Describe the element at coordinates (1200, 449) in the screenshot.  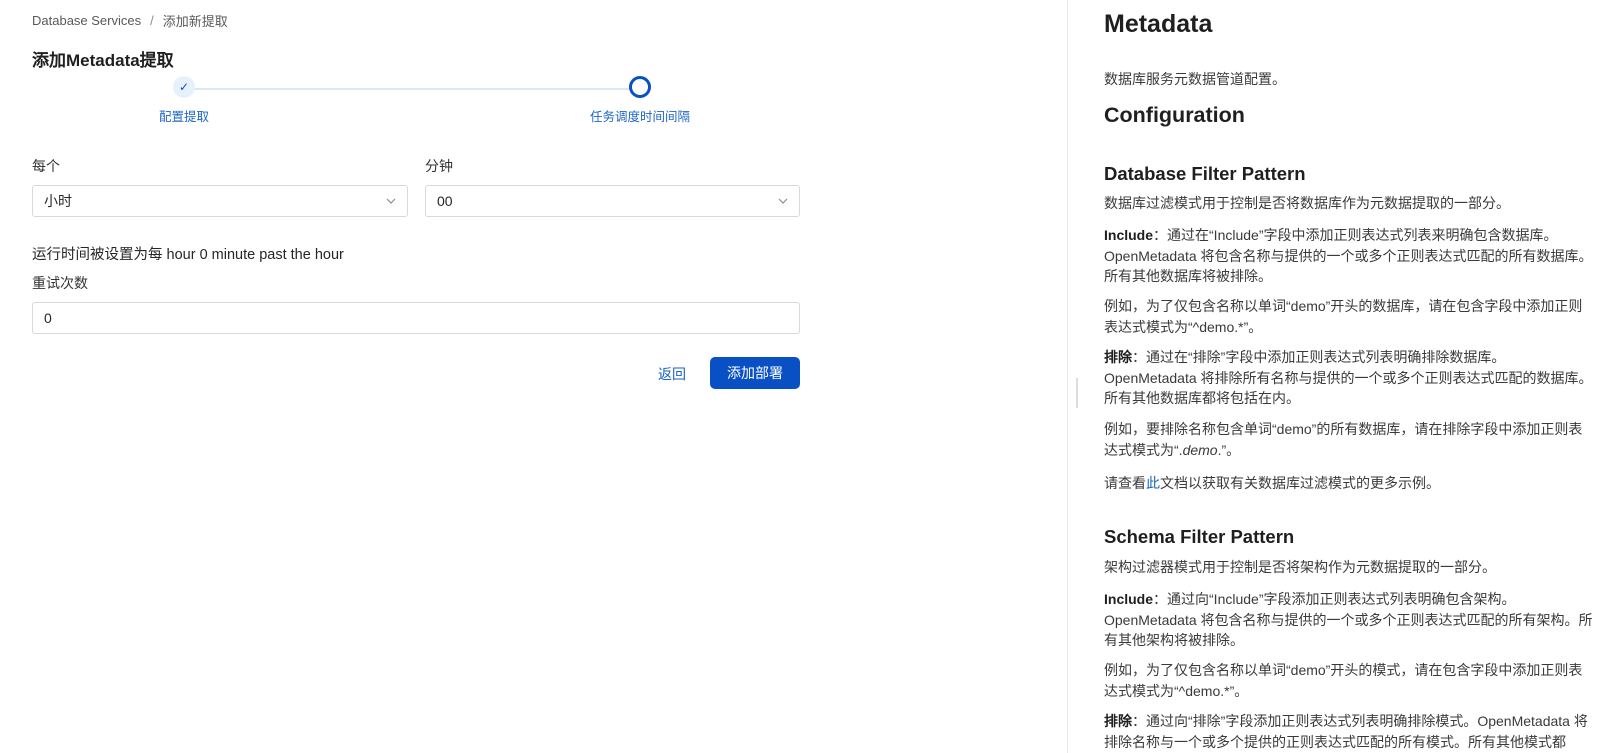
I see `exclude-example-em: demo` at that location.